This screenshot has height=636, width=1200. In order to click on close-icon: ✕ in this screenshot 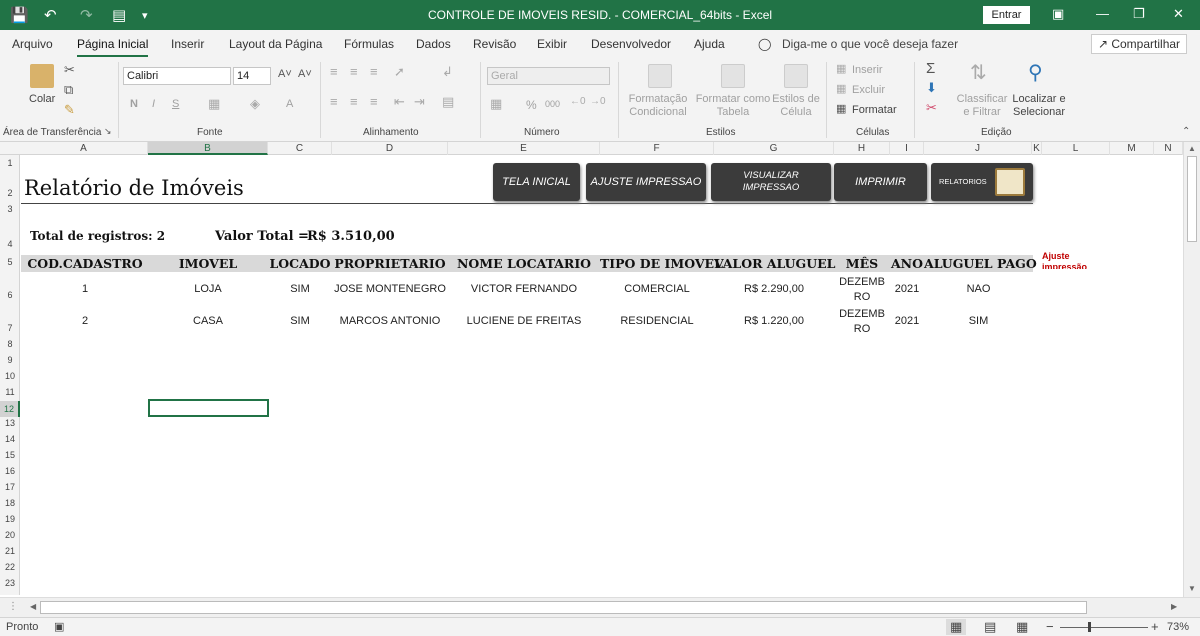, I will do `click(1178, 14)`.